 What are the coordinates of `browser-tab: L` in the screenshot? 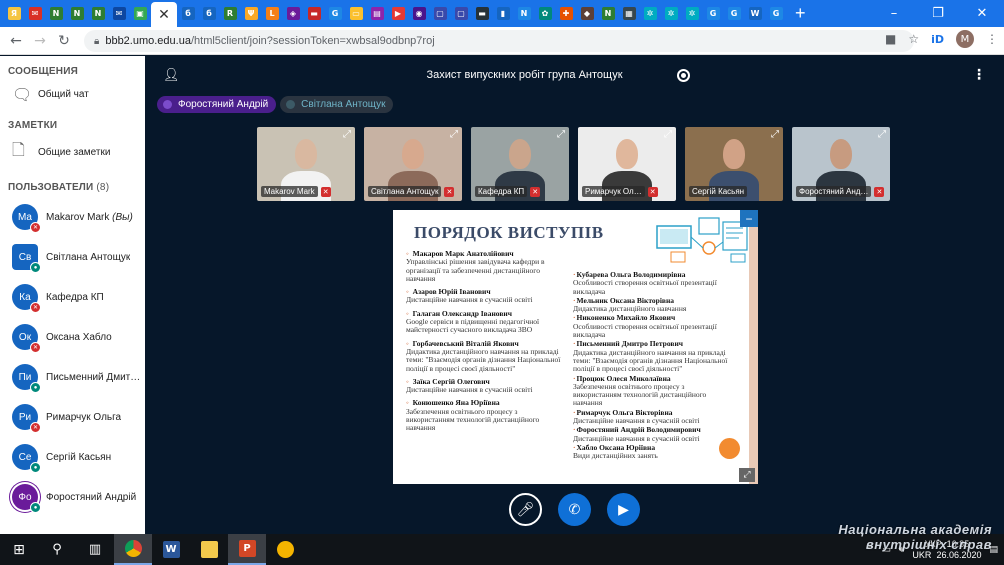 It's located at (272, 14).